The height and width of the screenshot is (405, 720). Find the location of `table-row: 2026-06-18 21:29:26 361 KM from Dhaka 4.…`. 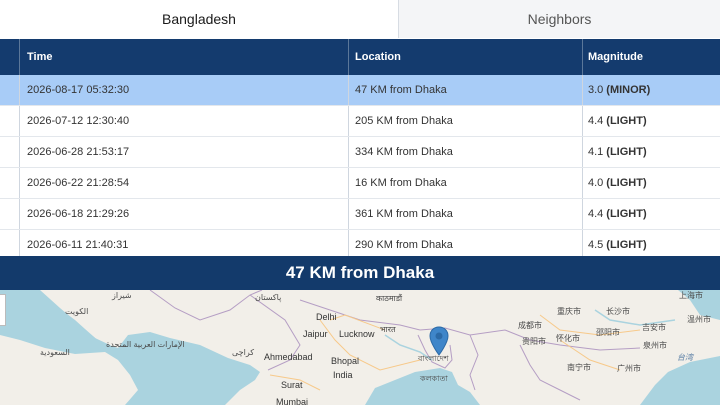

table-row: 2026-06-18 21:29:26 361 KM from Dhaka 4.… is located at coordinates (360, 214).